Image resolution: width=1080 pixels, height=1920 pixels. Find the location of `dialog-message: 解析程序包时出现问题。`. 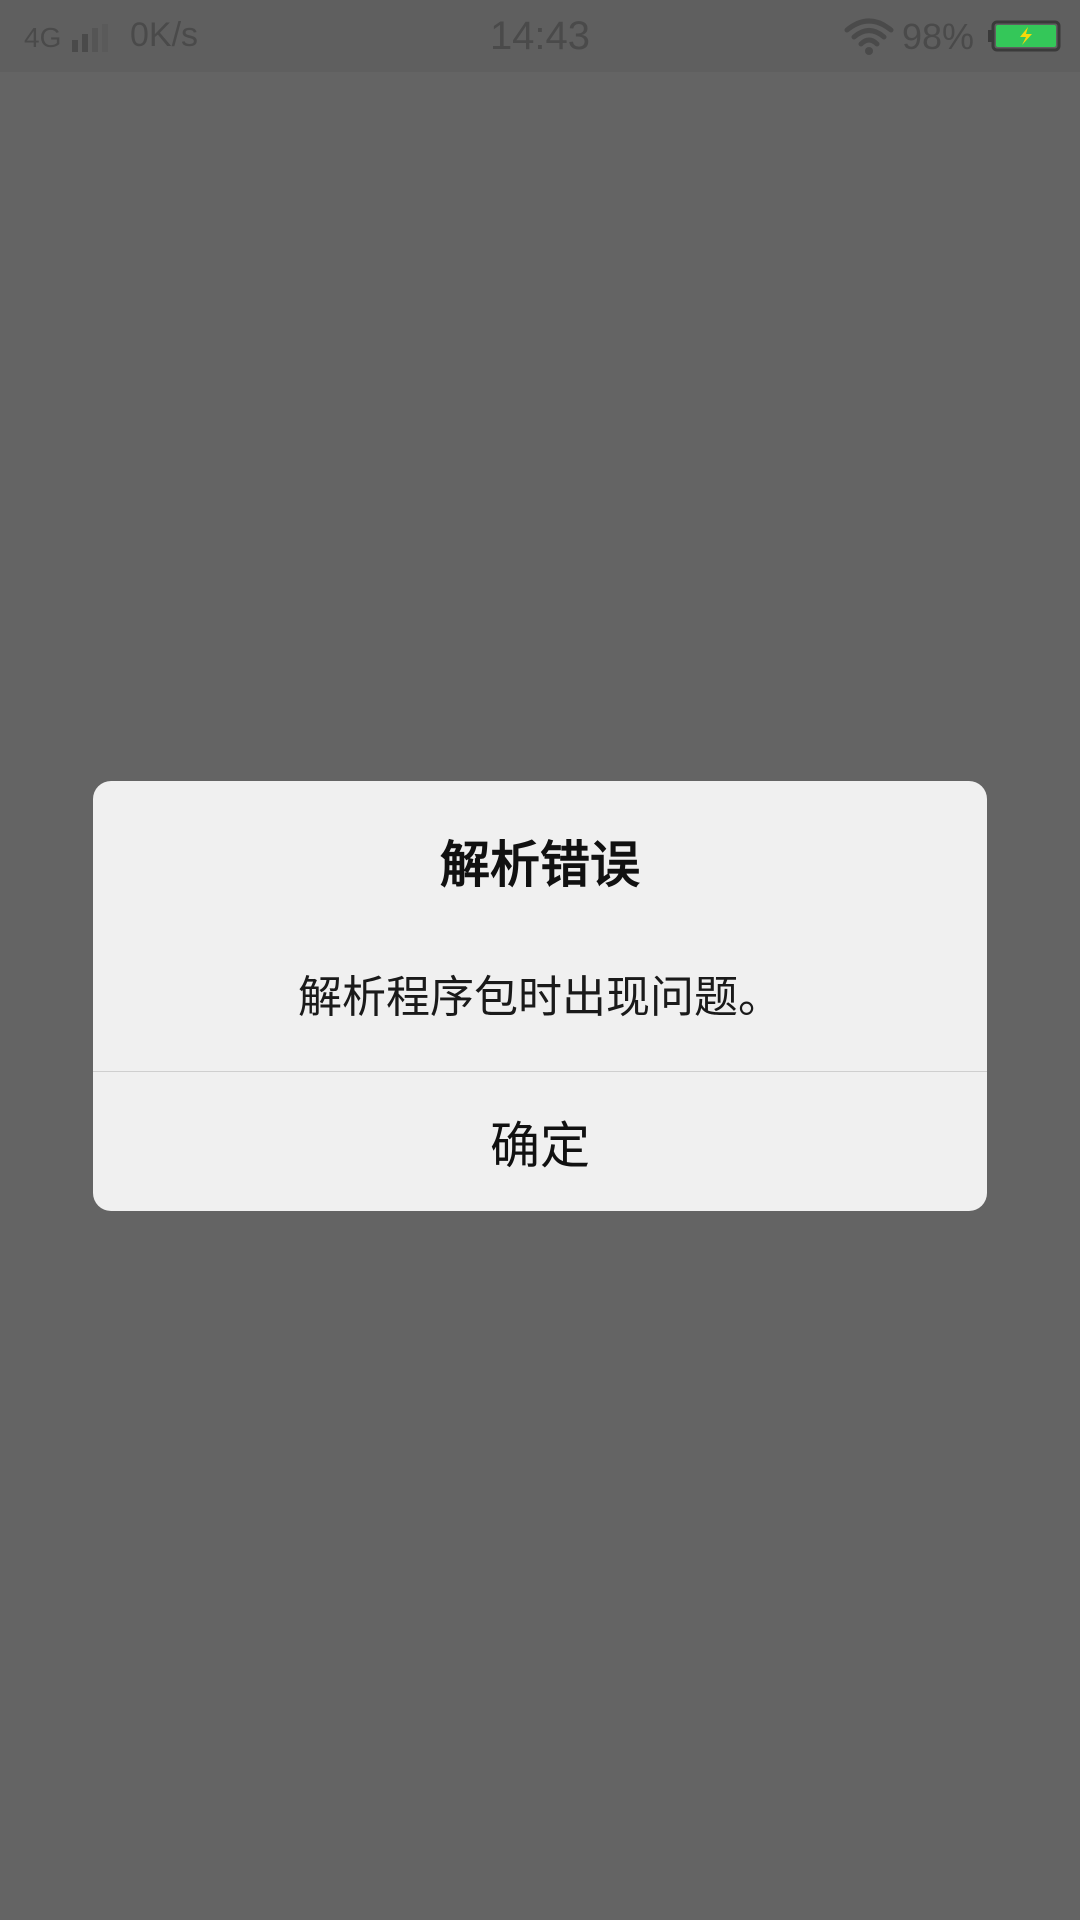

dialog-message: 解析程序包时出现问题。 is located at coordinates (540, 997).